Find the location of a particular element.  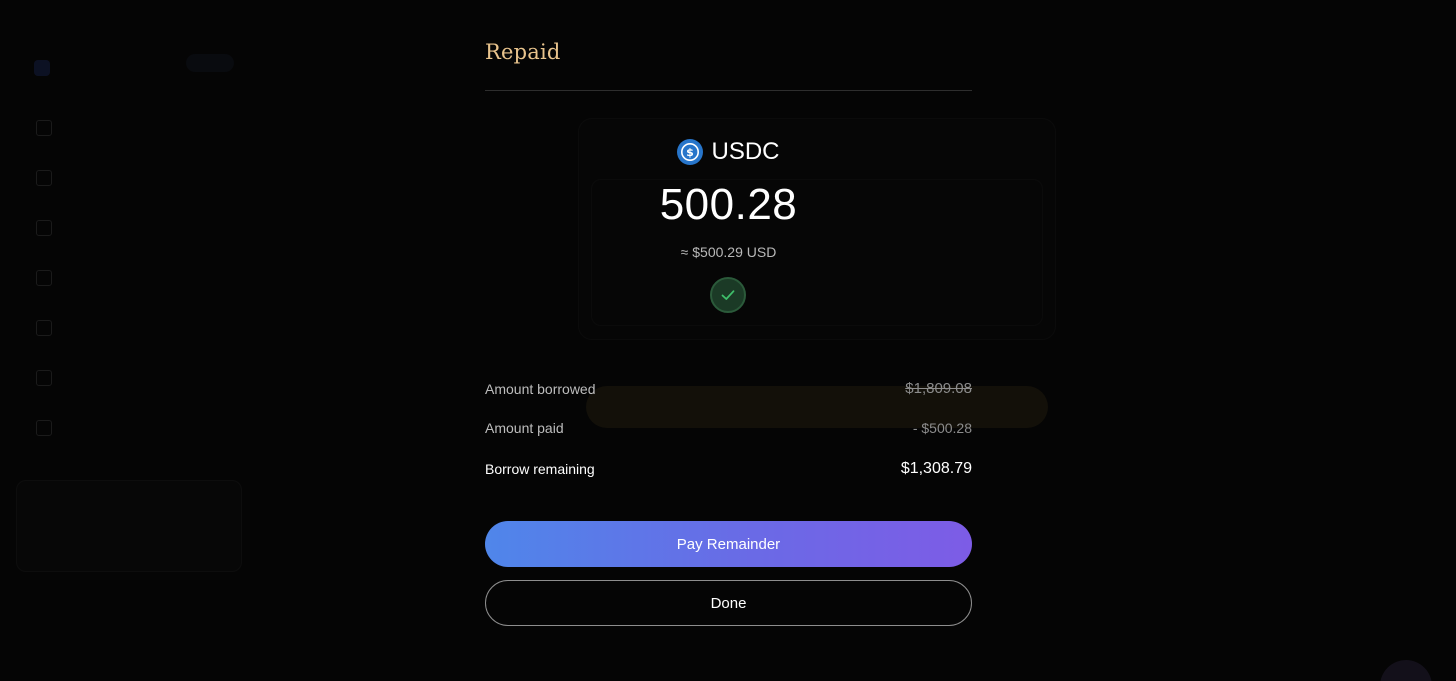

promo-card is located at coordinates (129, 526).